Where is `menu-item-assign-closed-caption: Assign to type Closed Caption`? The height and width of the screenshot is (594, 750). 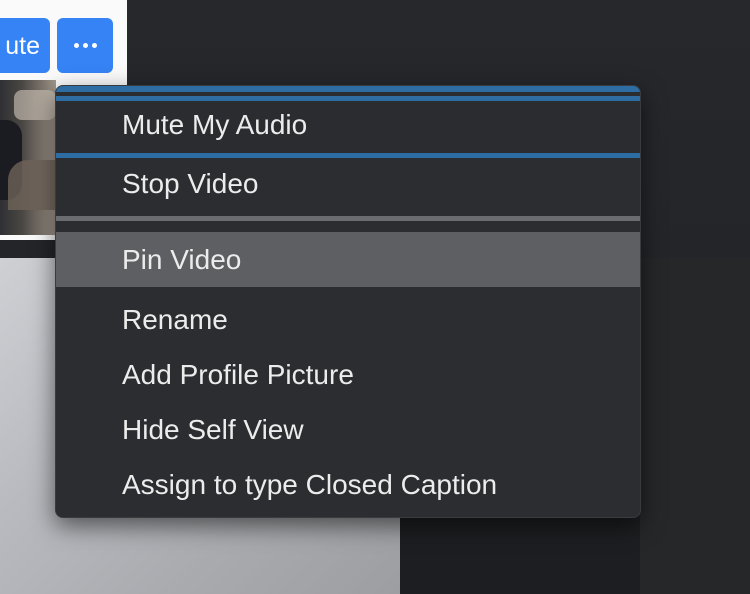
menu-item-assign-closed-caption: Assign to type Closed Caption is located at coordinates (348, 484).